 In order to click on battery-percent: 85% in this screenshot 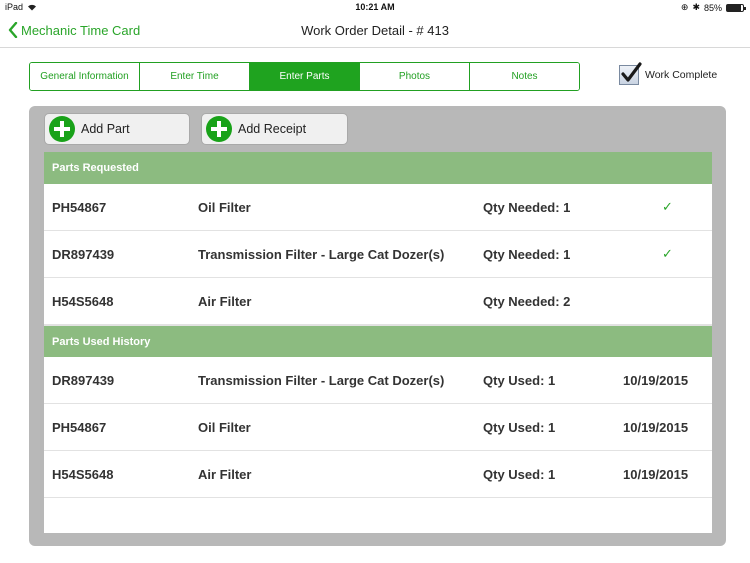, I will do `click(712, 7)`.